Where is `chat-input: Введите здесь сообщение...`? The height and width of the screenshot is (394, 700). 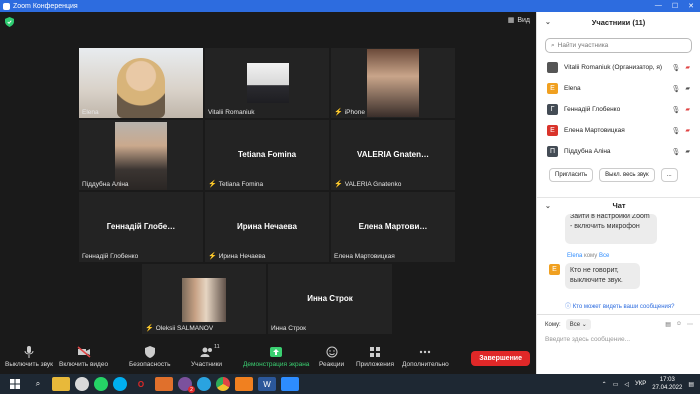 chat-input: Введите здесь сообщение... is located at coordinates (618, 339).